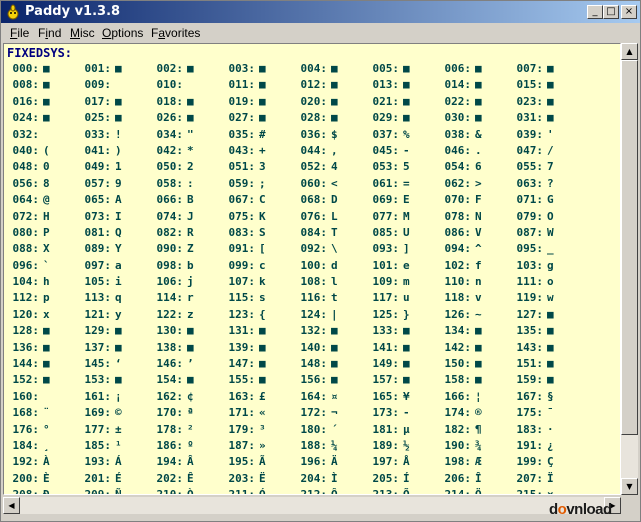 The image size is (641, 522). I want to click on char-cell: 109: m, so click(403, 282).